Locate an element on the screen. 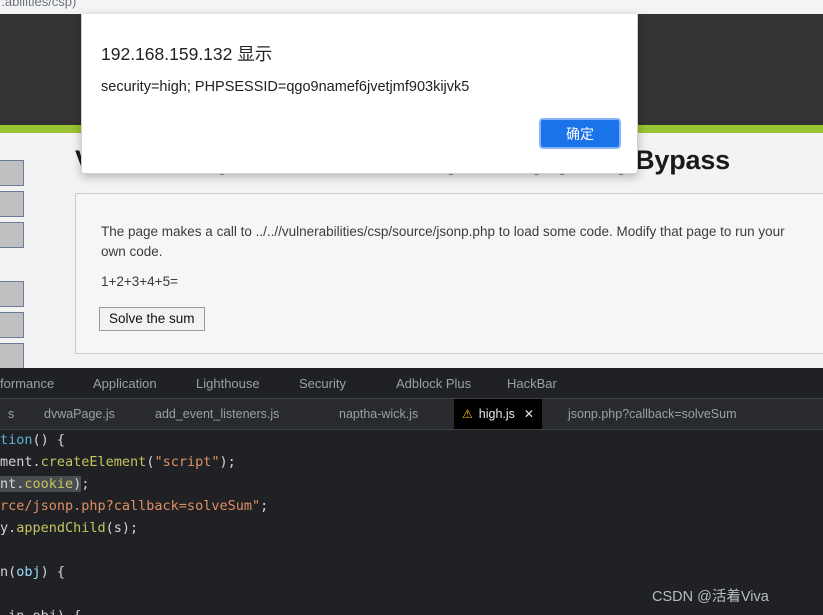  code-token: y. is located at coordinates (8, 528).